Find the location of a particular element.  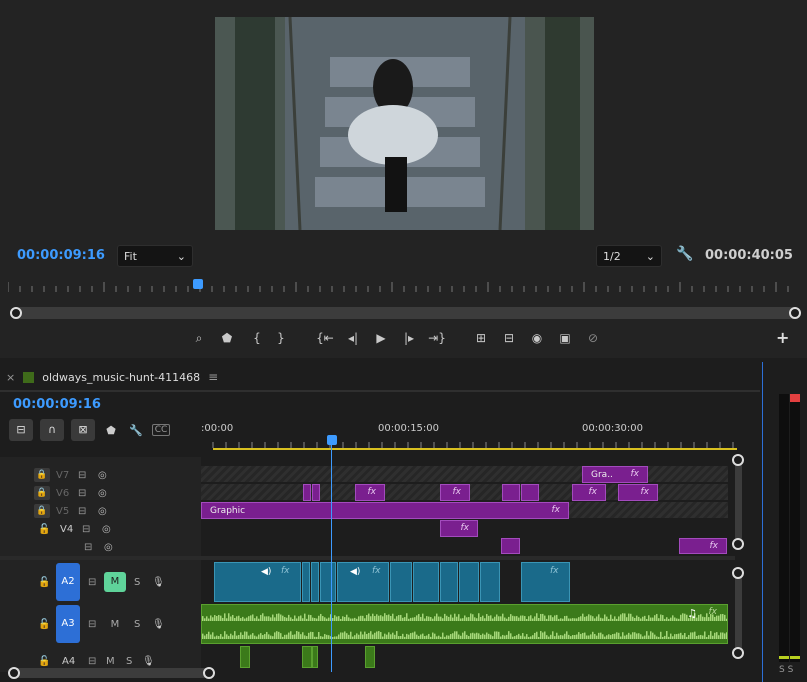

graphic-clip: Graphic fx is located at coordinates (385, 510).